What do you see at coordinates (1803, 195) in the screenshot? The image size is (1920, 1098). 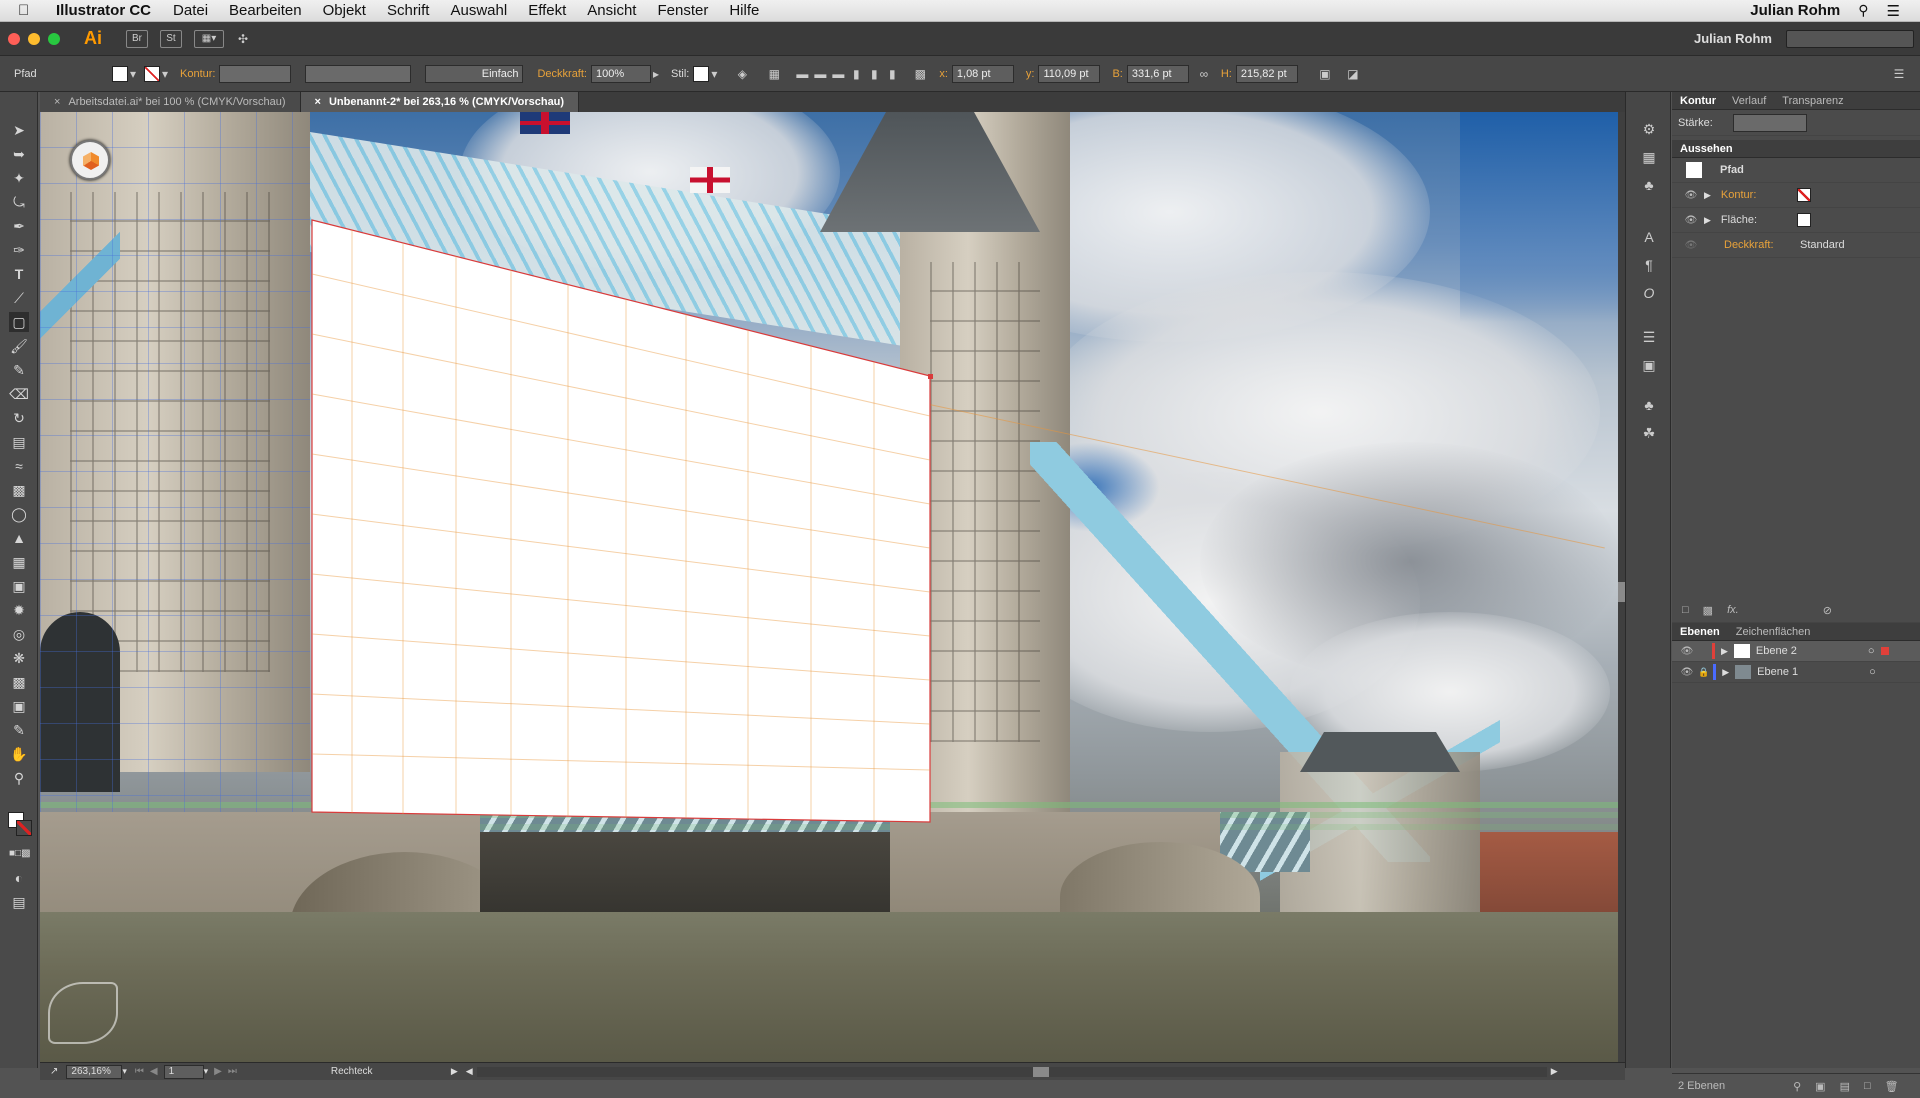 I see `stroke-none-swatch` at bounding box center [1803, 195].